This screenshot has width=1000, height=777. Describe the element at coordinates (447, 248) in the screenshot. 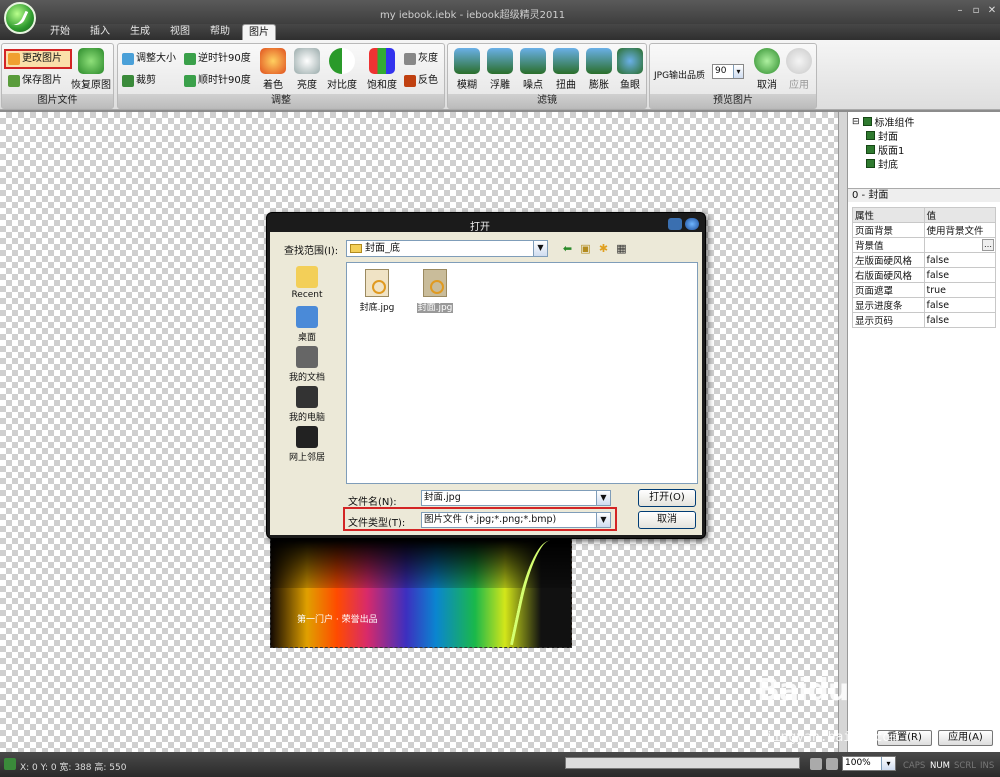

I see `look-in-select: 封面_底 ▼` at that location.